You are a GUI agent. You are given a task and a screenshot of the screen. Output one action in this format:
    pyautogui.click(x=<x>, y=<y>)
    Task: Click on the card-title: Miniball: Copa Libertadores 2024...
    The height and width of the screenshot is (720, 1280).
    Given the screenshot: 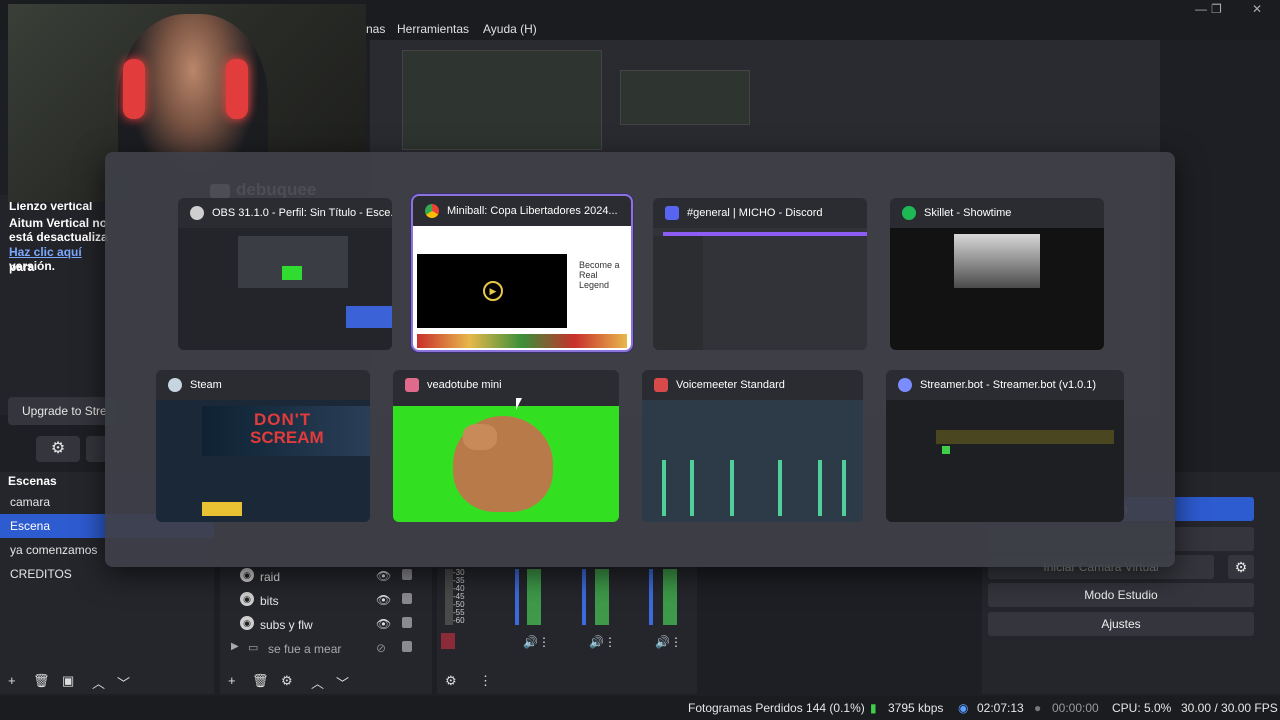 What is the action you would take?
    pyautogui.click(x=532, y=211)
    